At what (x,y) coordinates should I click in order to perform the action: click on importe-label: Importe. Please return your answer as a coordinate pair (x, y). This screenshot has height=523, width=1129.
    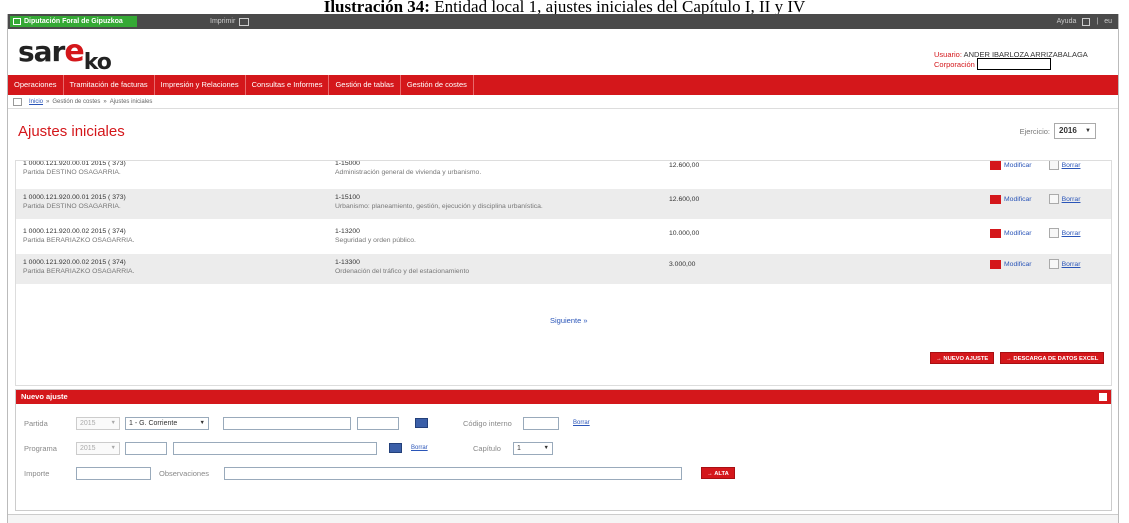
    Looking at the image, I should click on (37, 473).